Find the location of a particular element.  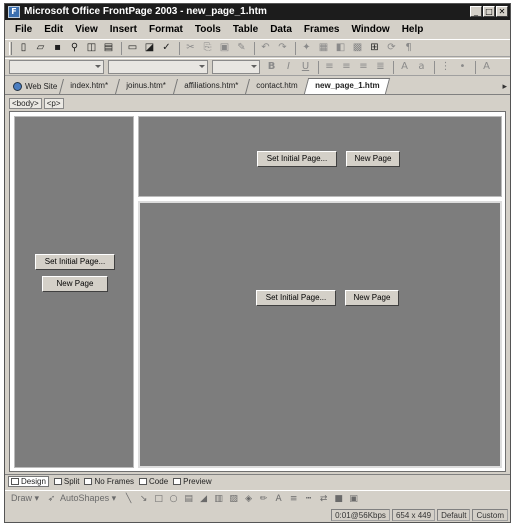

font-size-dropdown is located at coordinates (236, 67).